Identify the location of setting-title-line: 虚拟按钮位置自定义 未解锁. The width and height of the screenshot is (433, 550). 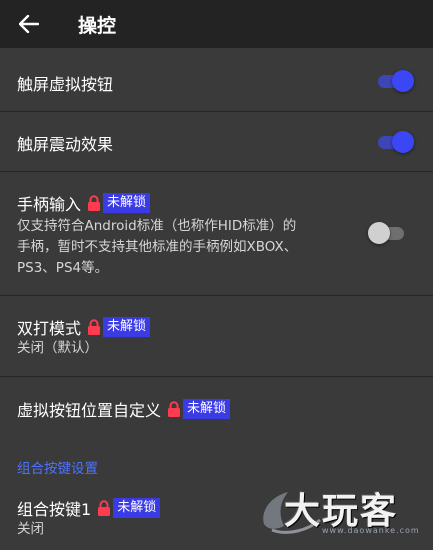
(124, 409).